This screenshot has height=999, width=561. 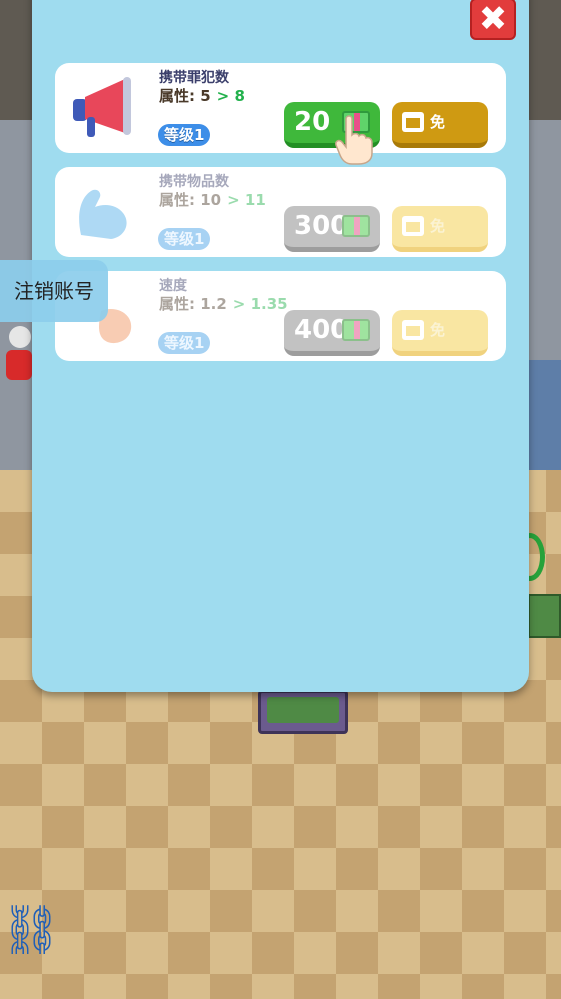 What do you see at coordinates (246, 200) in the screenshot?
I see `attribute-next: > 11` at bounding box center [246, 200].